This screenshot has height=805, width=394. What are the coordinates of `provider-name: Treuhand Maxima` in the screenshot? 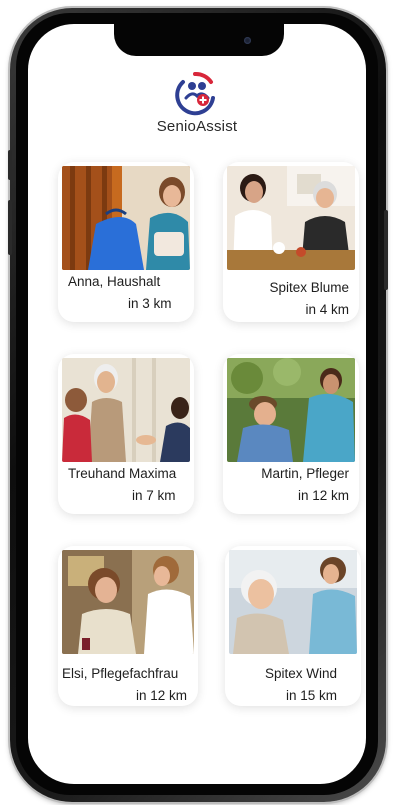 It's located at (122, 473).